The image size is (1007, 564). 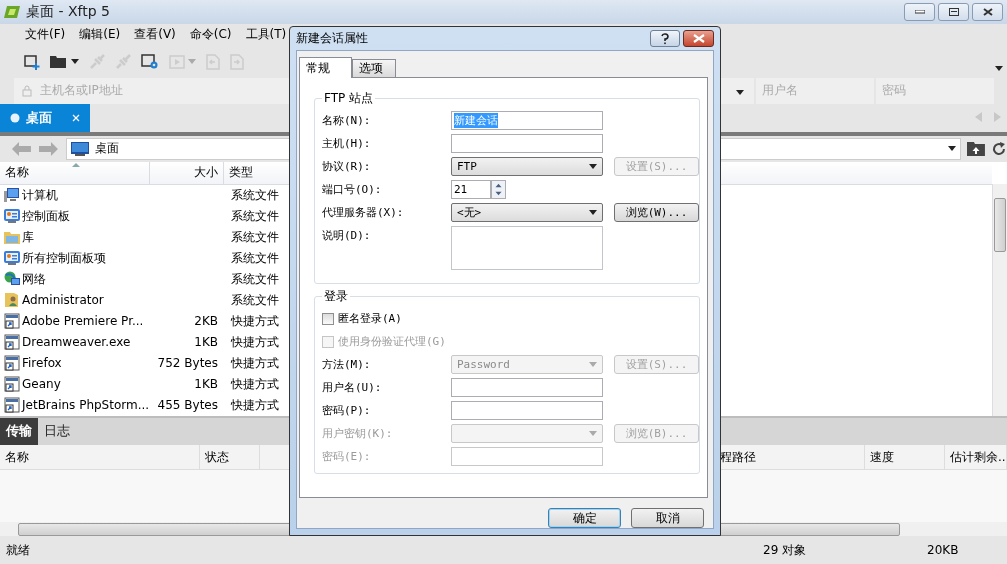 What do you see at coordinates (349, 98) in the screenshot?
I see `group-title: FTP 站点` at bounding box center [349, 98].